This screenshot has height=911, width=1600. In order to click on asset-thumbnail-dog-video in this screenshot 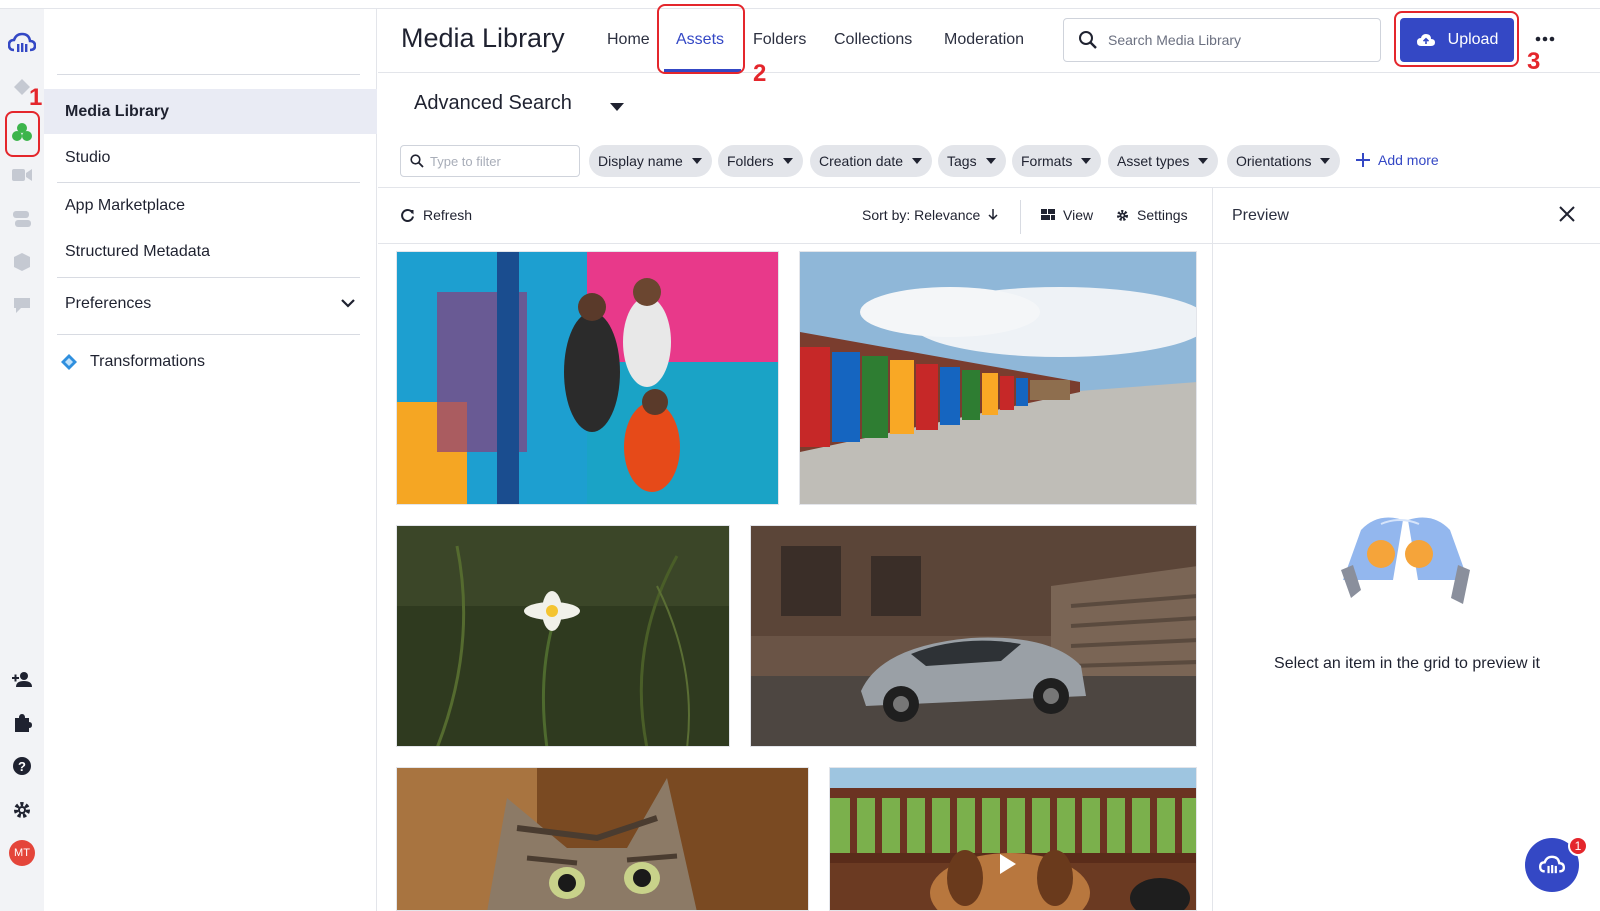, I will do `click(1013, 839)`.